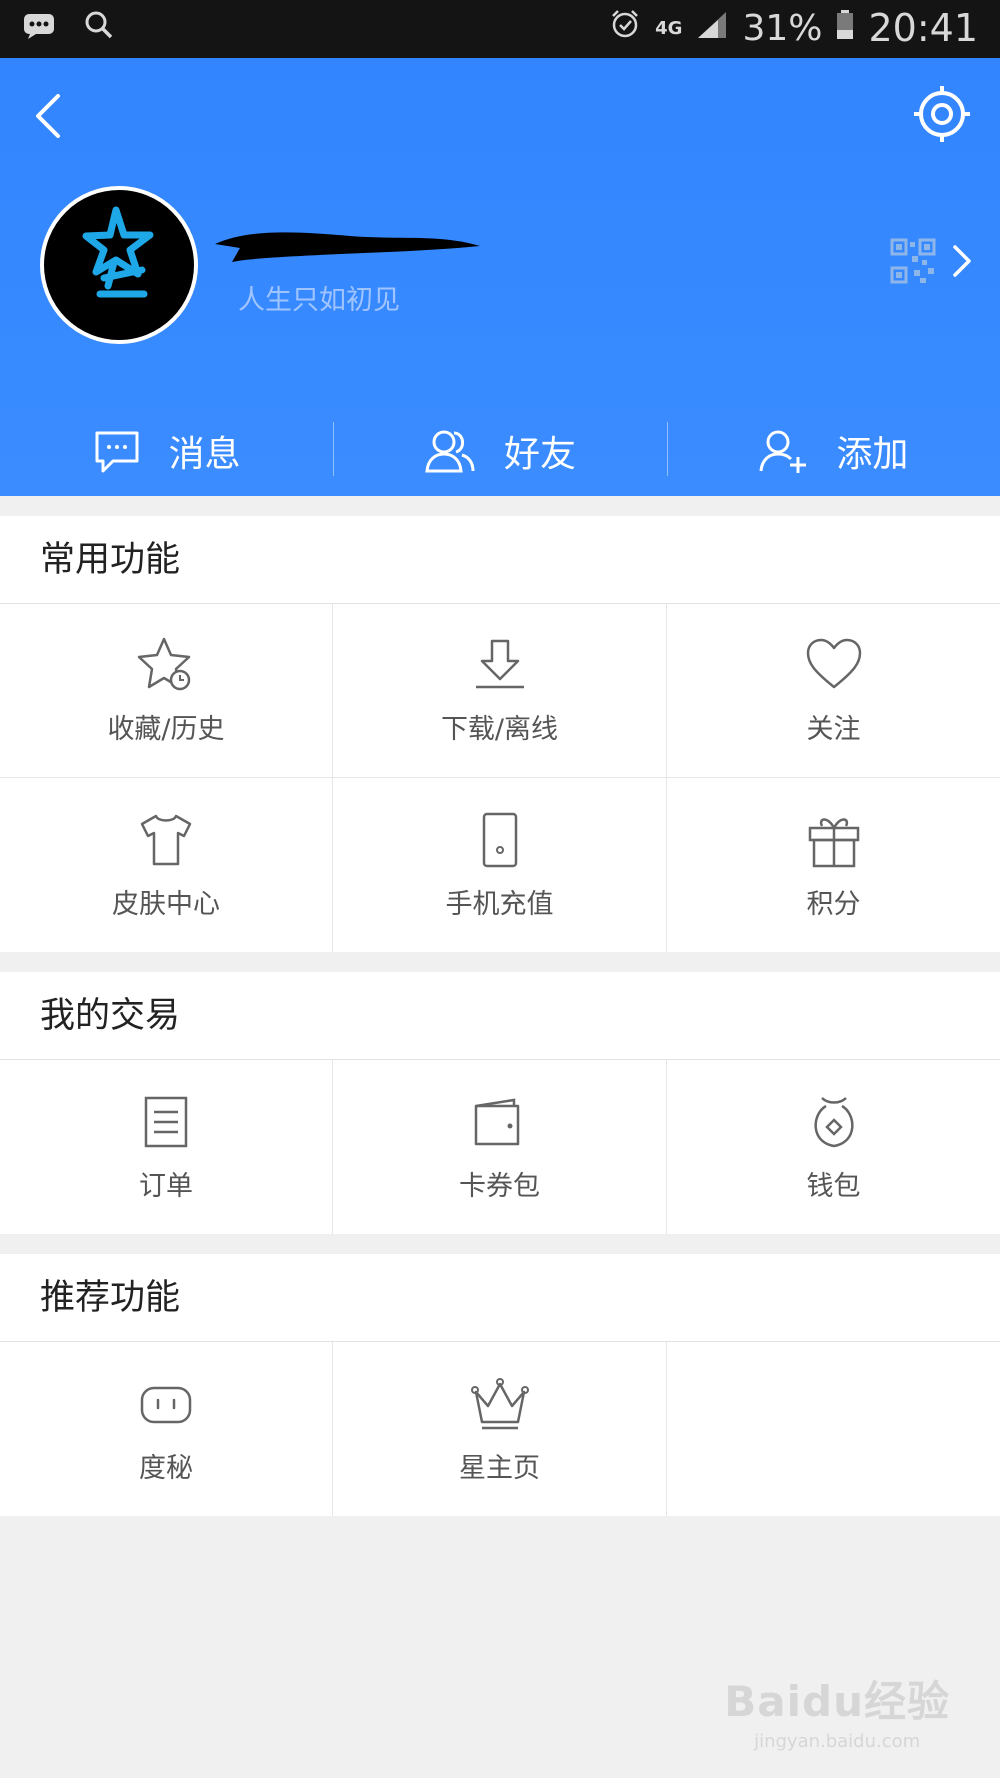 Image resolution: width=1000 pixels, height=1778 pixels. I want to click on grid-item-label: 手机充值, so click(499, 904).